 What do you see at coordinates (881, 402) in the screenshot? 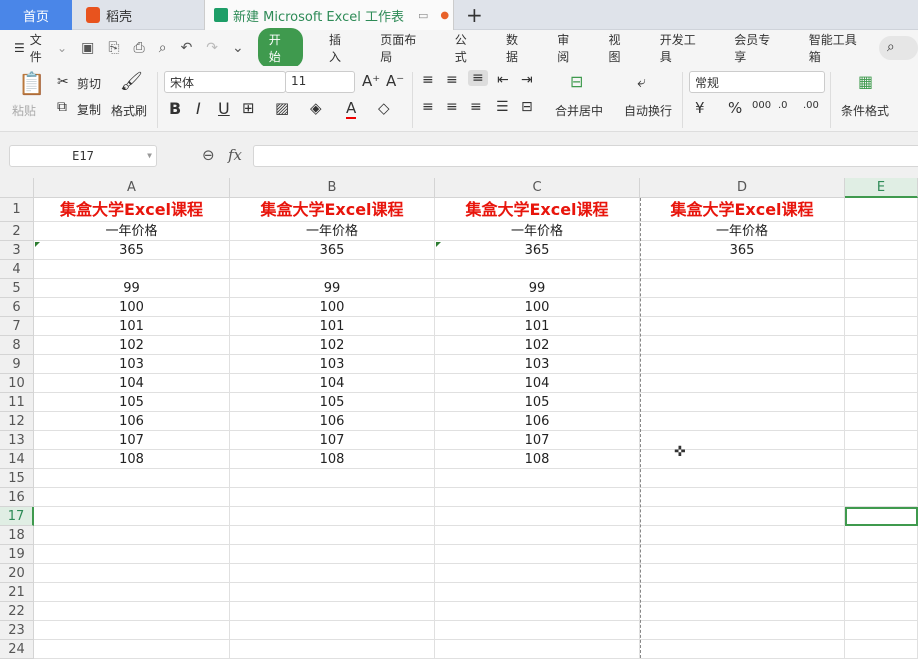
I see `cell-E11` at bounding box center [881, 402].